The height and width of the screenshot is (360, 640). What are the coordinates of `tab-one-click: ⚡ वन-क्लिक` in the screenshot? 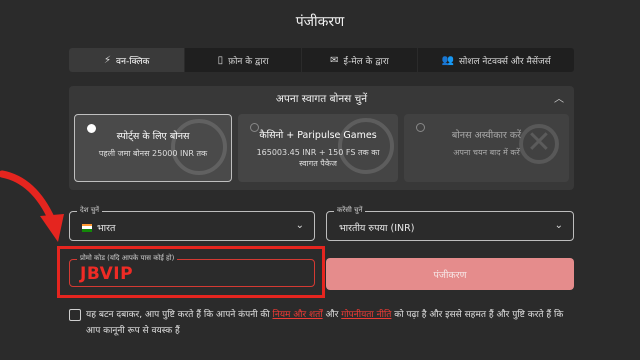 It's located at (127, 60).